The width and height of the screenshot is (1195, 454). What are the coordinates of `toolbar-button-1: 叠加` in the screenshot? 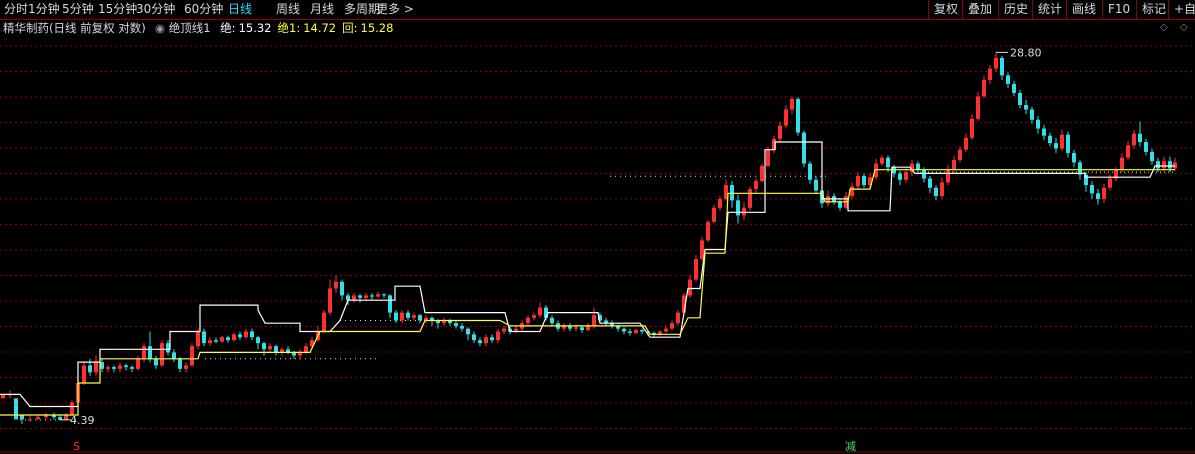 It's located at (979, 9).